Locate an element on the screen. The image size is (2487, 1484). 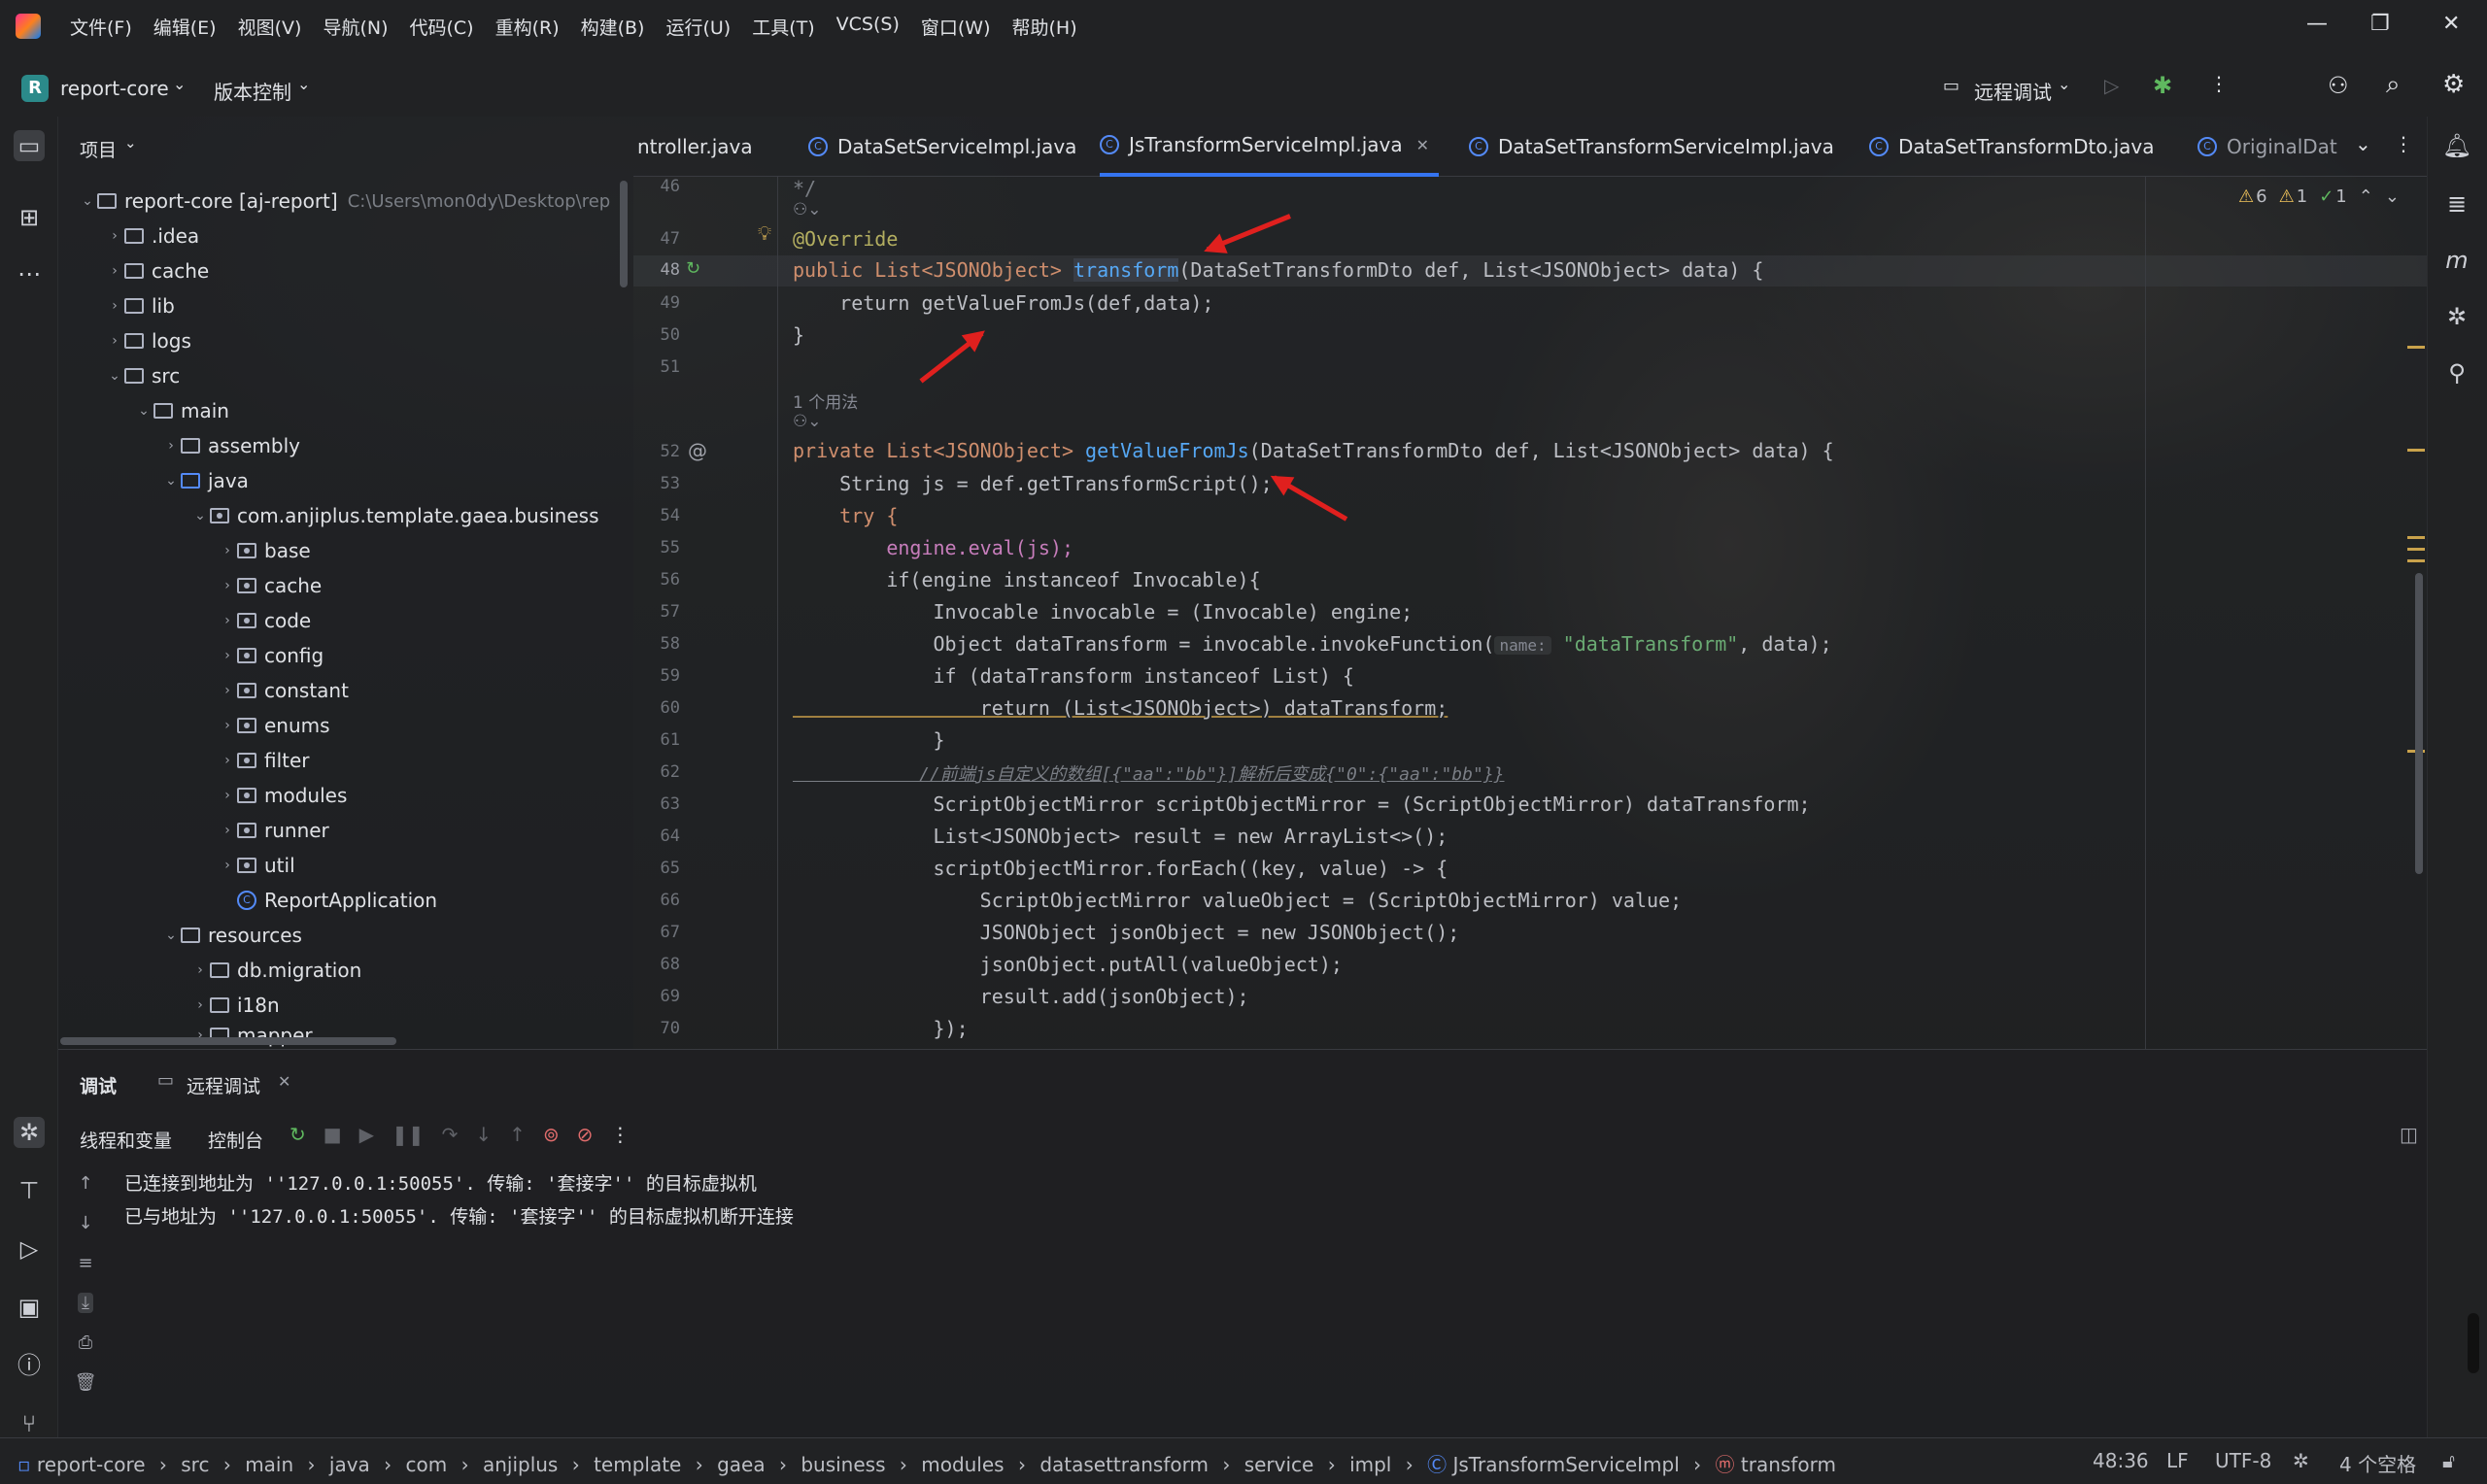
tab-datasettransformdto: C DataSetTransformDto.java is located at coordinates (2011, 147).